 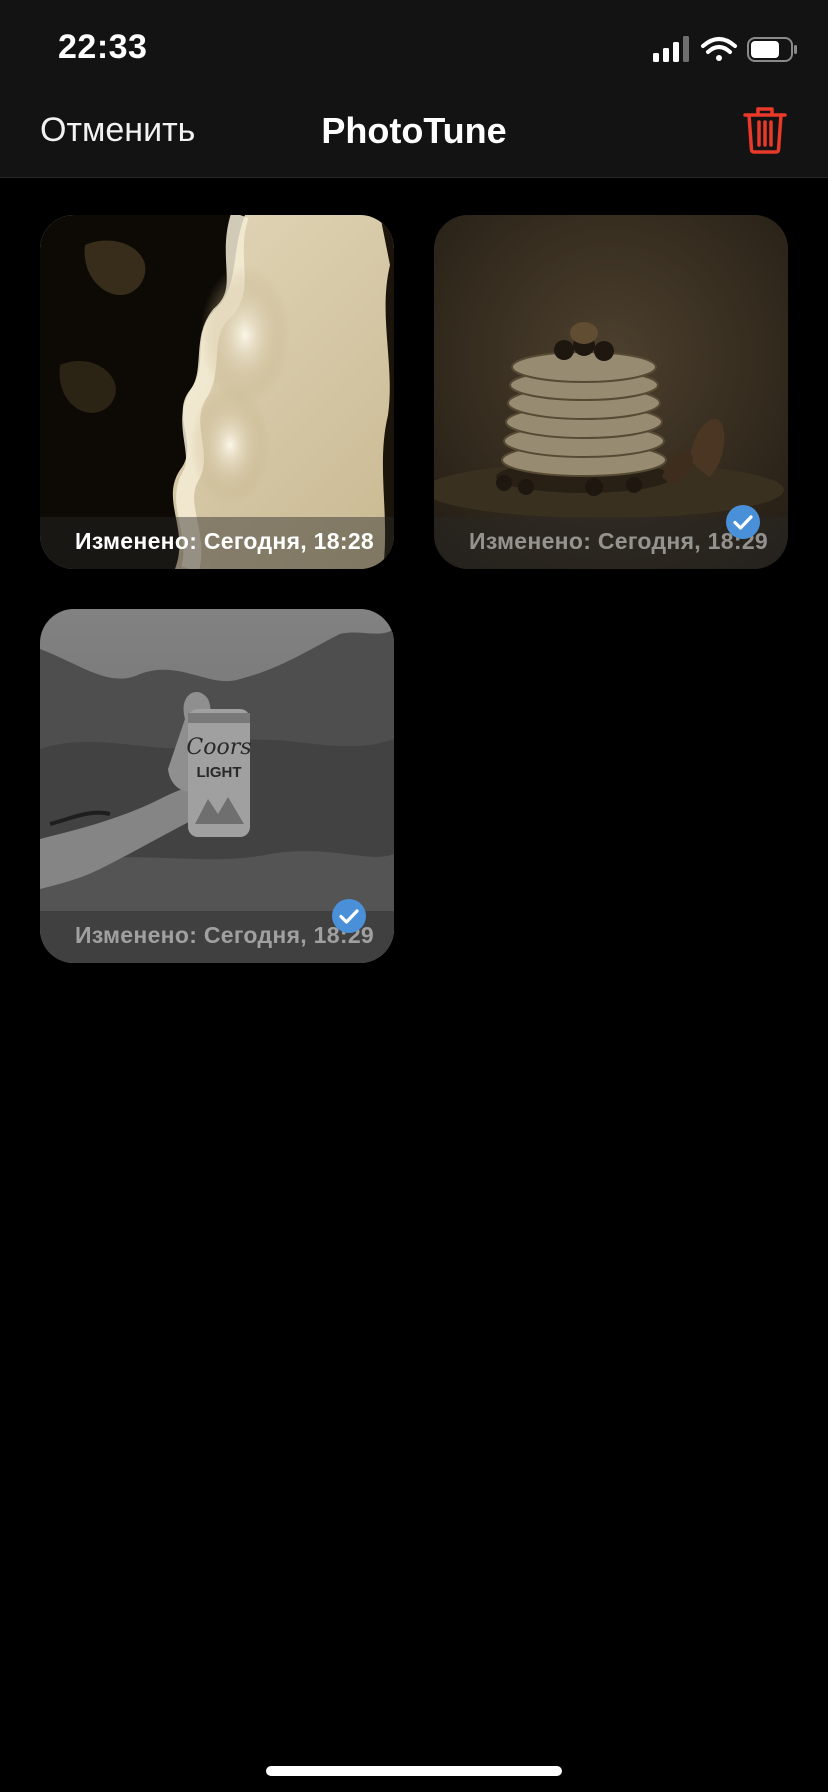 I want to click on home-indicator, so click(x=414, y=1771).